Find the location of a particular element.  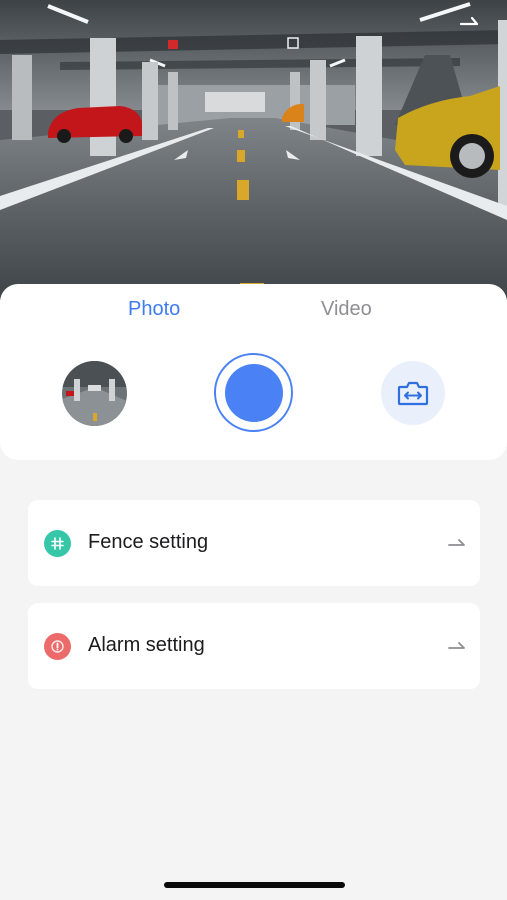

alarm-icon is located at coordinates (57, 646).